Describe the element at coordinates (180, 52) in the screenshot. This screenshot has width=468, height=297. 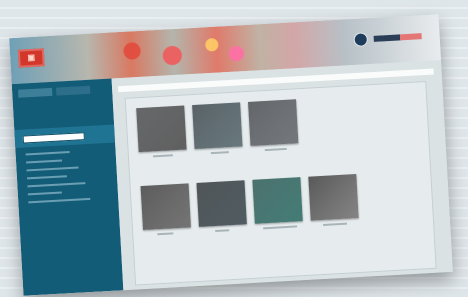
I see `header-illustration` at that location.